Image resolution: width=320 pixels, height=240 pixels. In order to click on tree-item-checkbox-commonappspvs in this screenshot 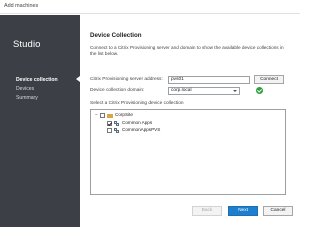, I will do `click(109, 130)`.